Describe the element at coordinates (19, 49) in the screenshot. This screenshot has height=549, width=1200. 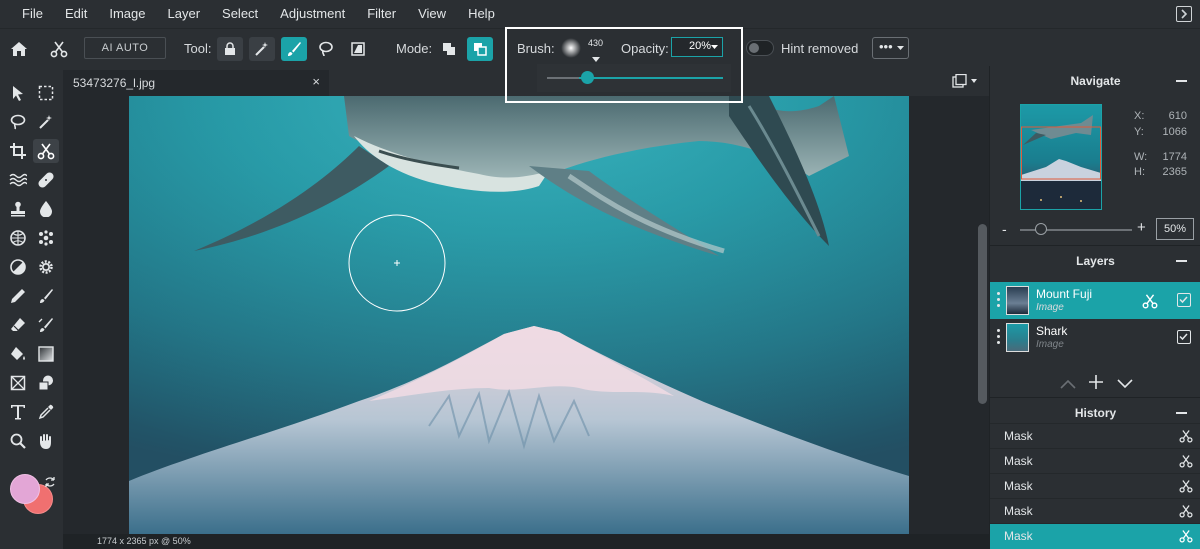
I see `home-icon` at that location.